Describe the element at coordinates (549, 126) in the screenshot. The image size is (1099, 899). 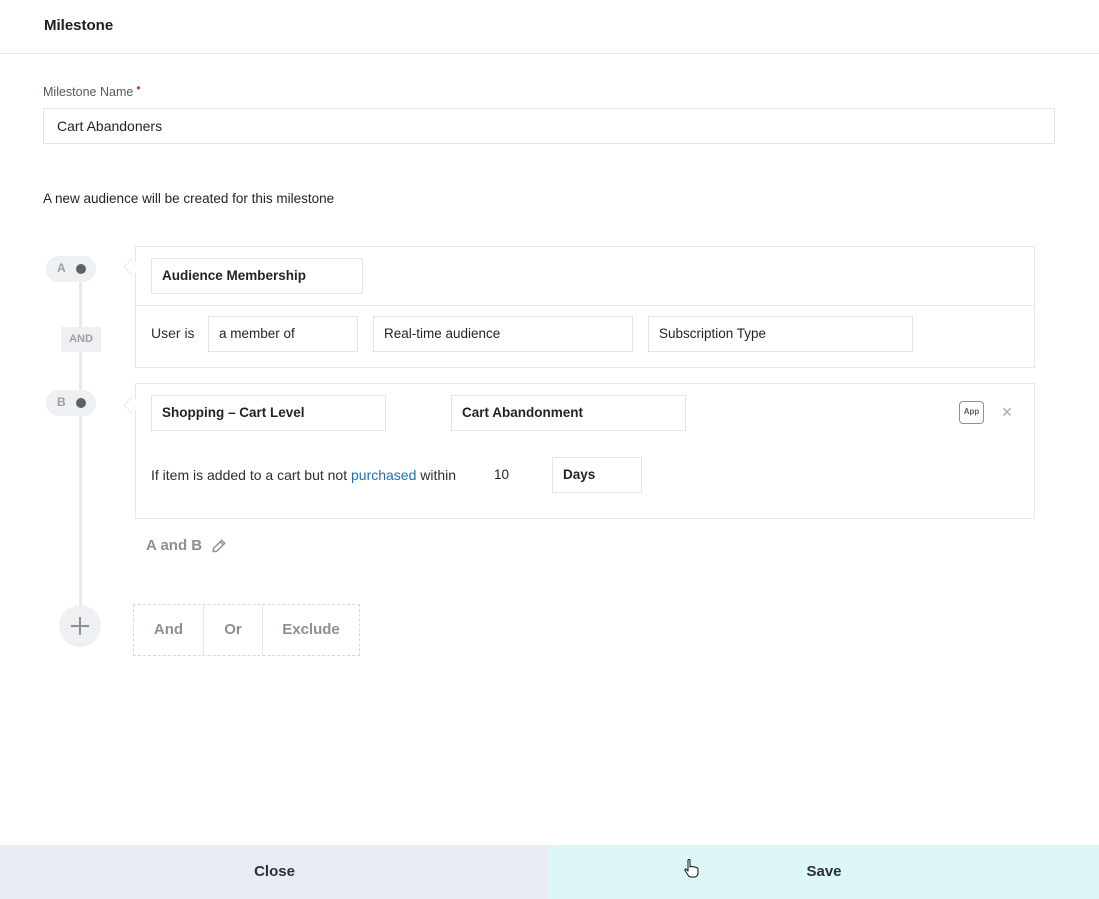
I see `milestone-name-input` at that location.